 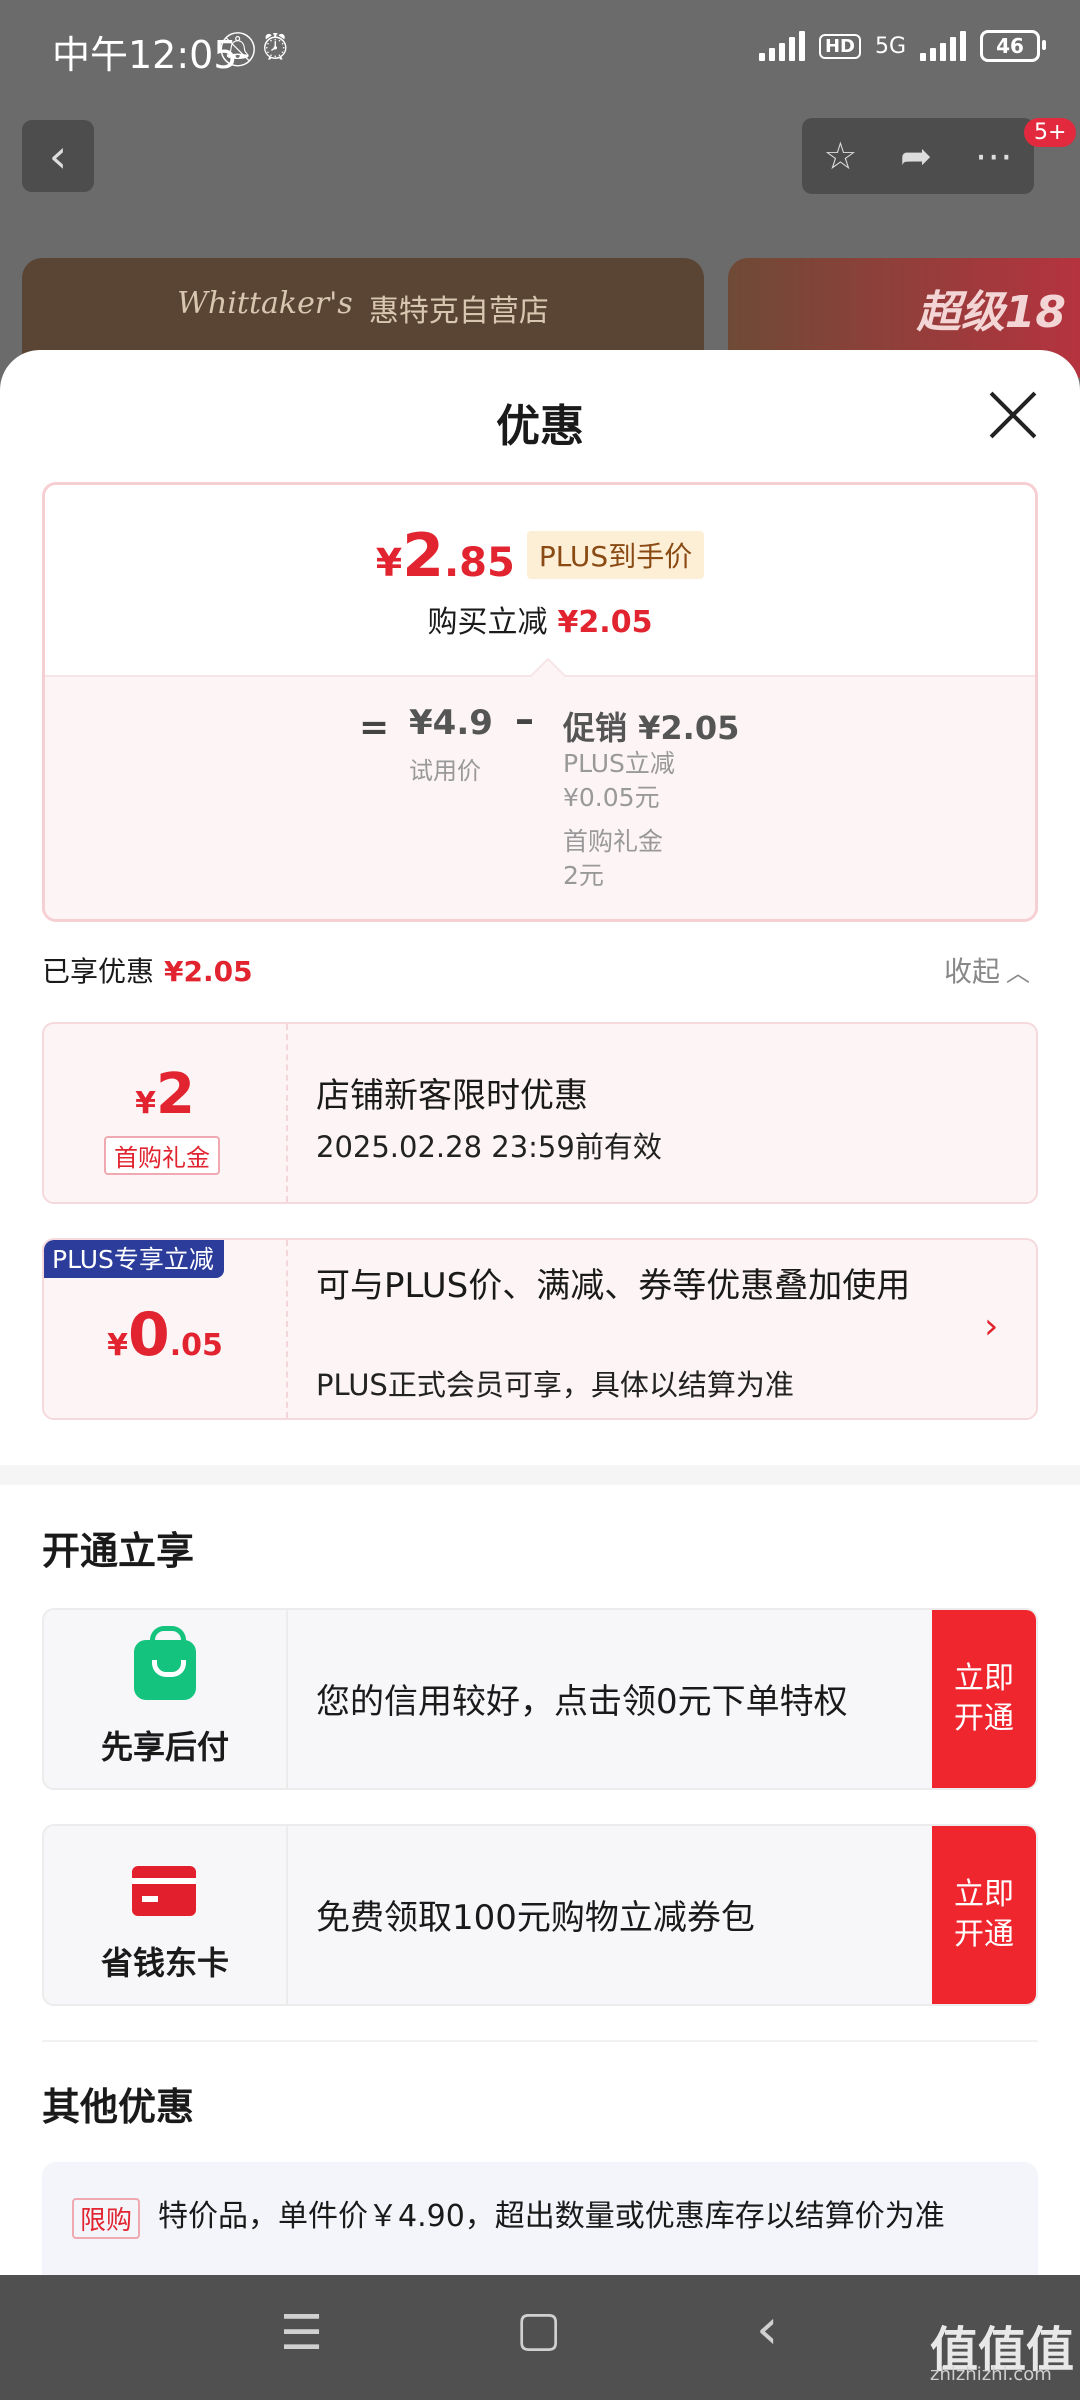 What do you see at coordinates (767, 2329) in the screenshot?
I see `back-nav-icon: ‹` at bounding box center [767, 2329].